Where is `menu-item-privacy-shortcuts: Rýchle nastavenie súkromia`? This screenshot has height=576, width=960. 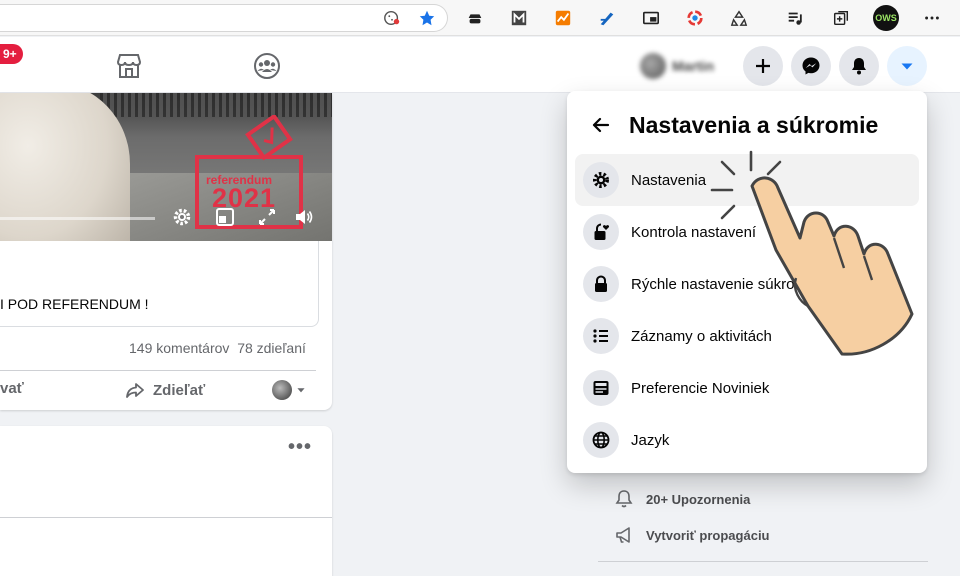
menu-item-privacy-shortcuts: Rýchle nastavenie súkromia is located at coordinates (747, 284).